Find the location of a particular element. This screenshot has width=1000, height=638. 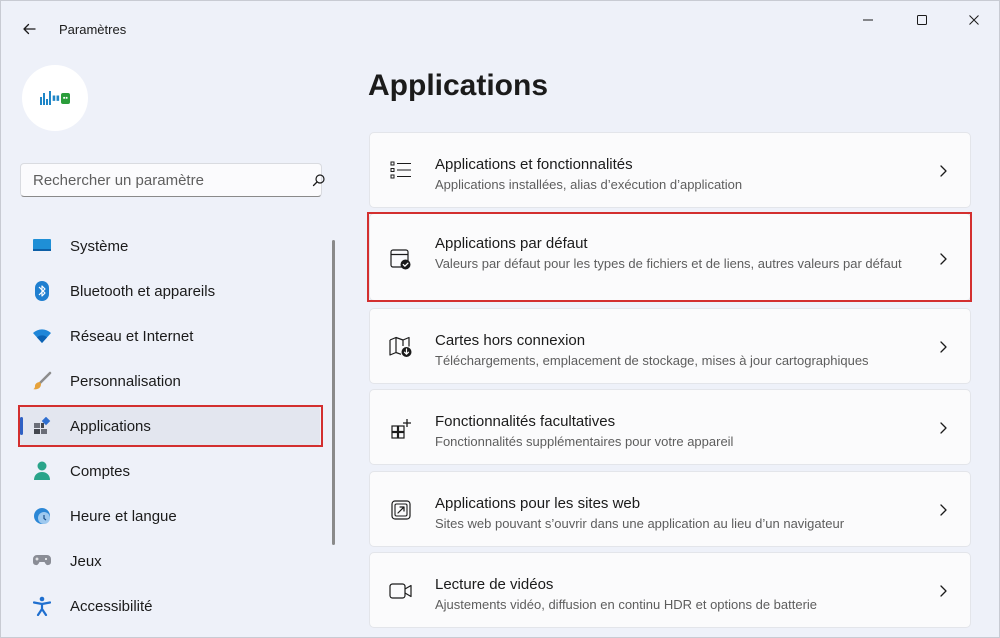

minimize-icon is located at coordinates (868, 20).